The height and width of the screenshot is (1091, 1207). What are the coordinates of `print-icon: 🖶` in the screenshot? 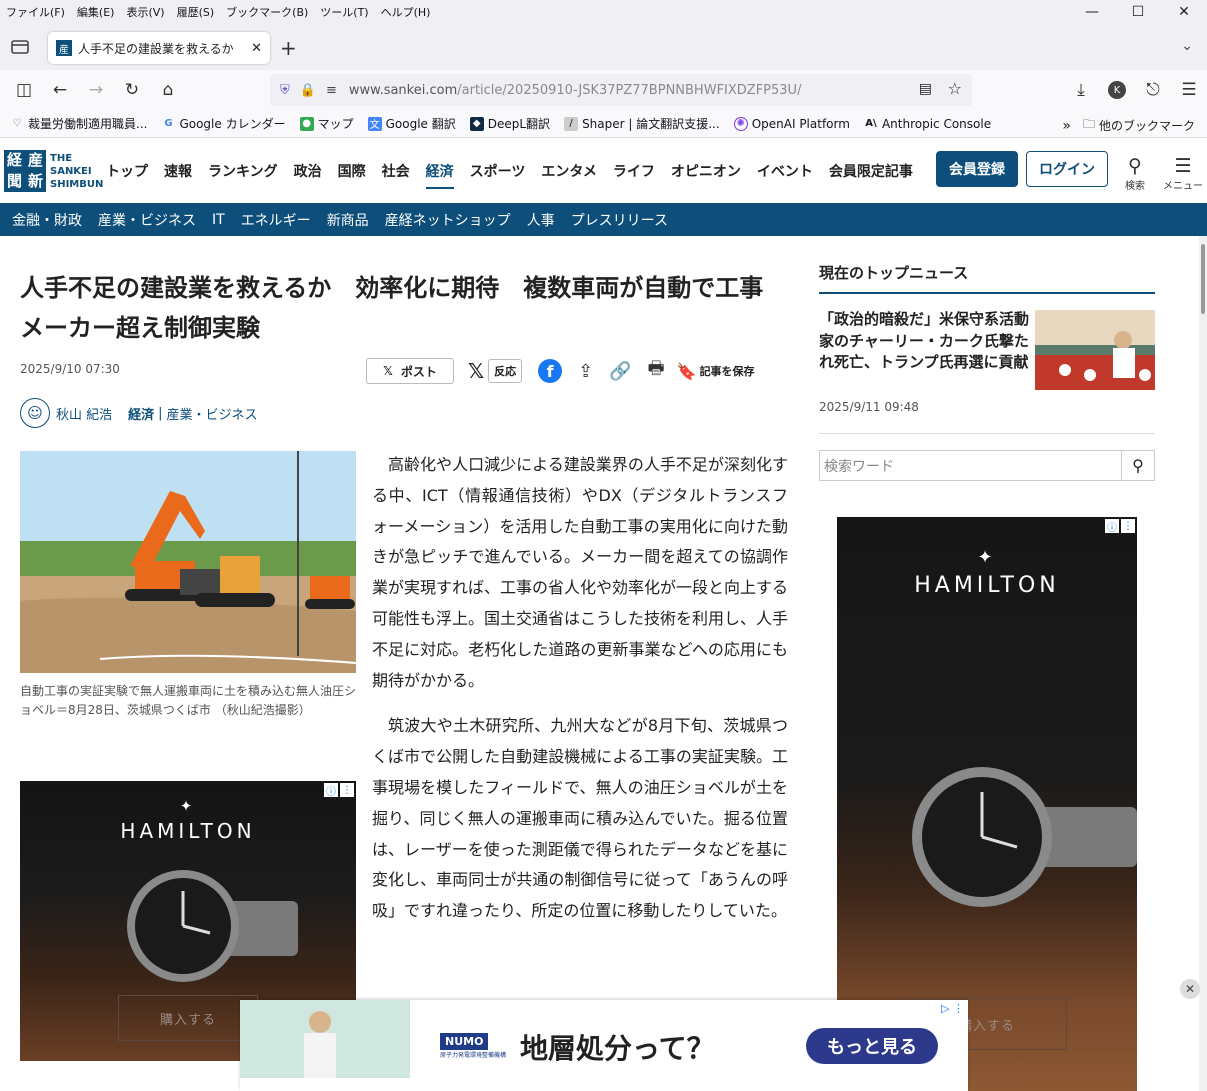 It's located at (656, 371).